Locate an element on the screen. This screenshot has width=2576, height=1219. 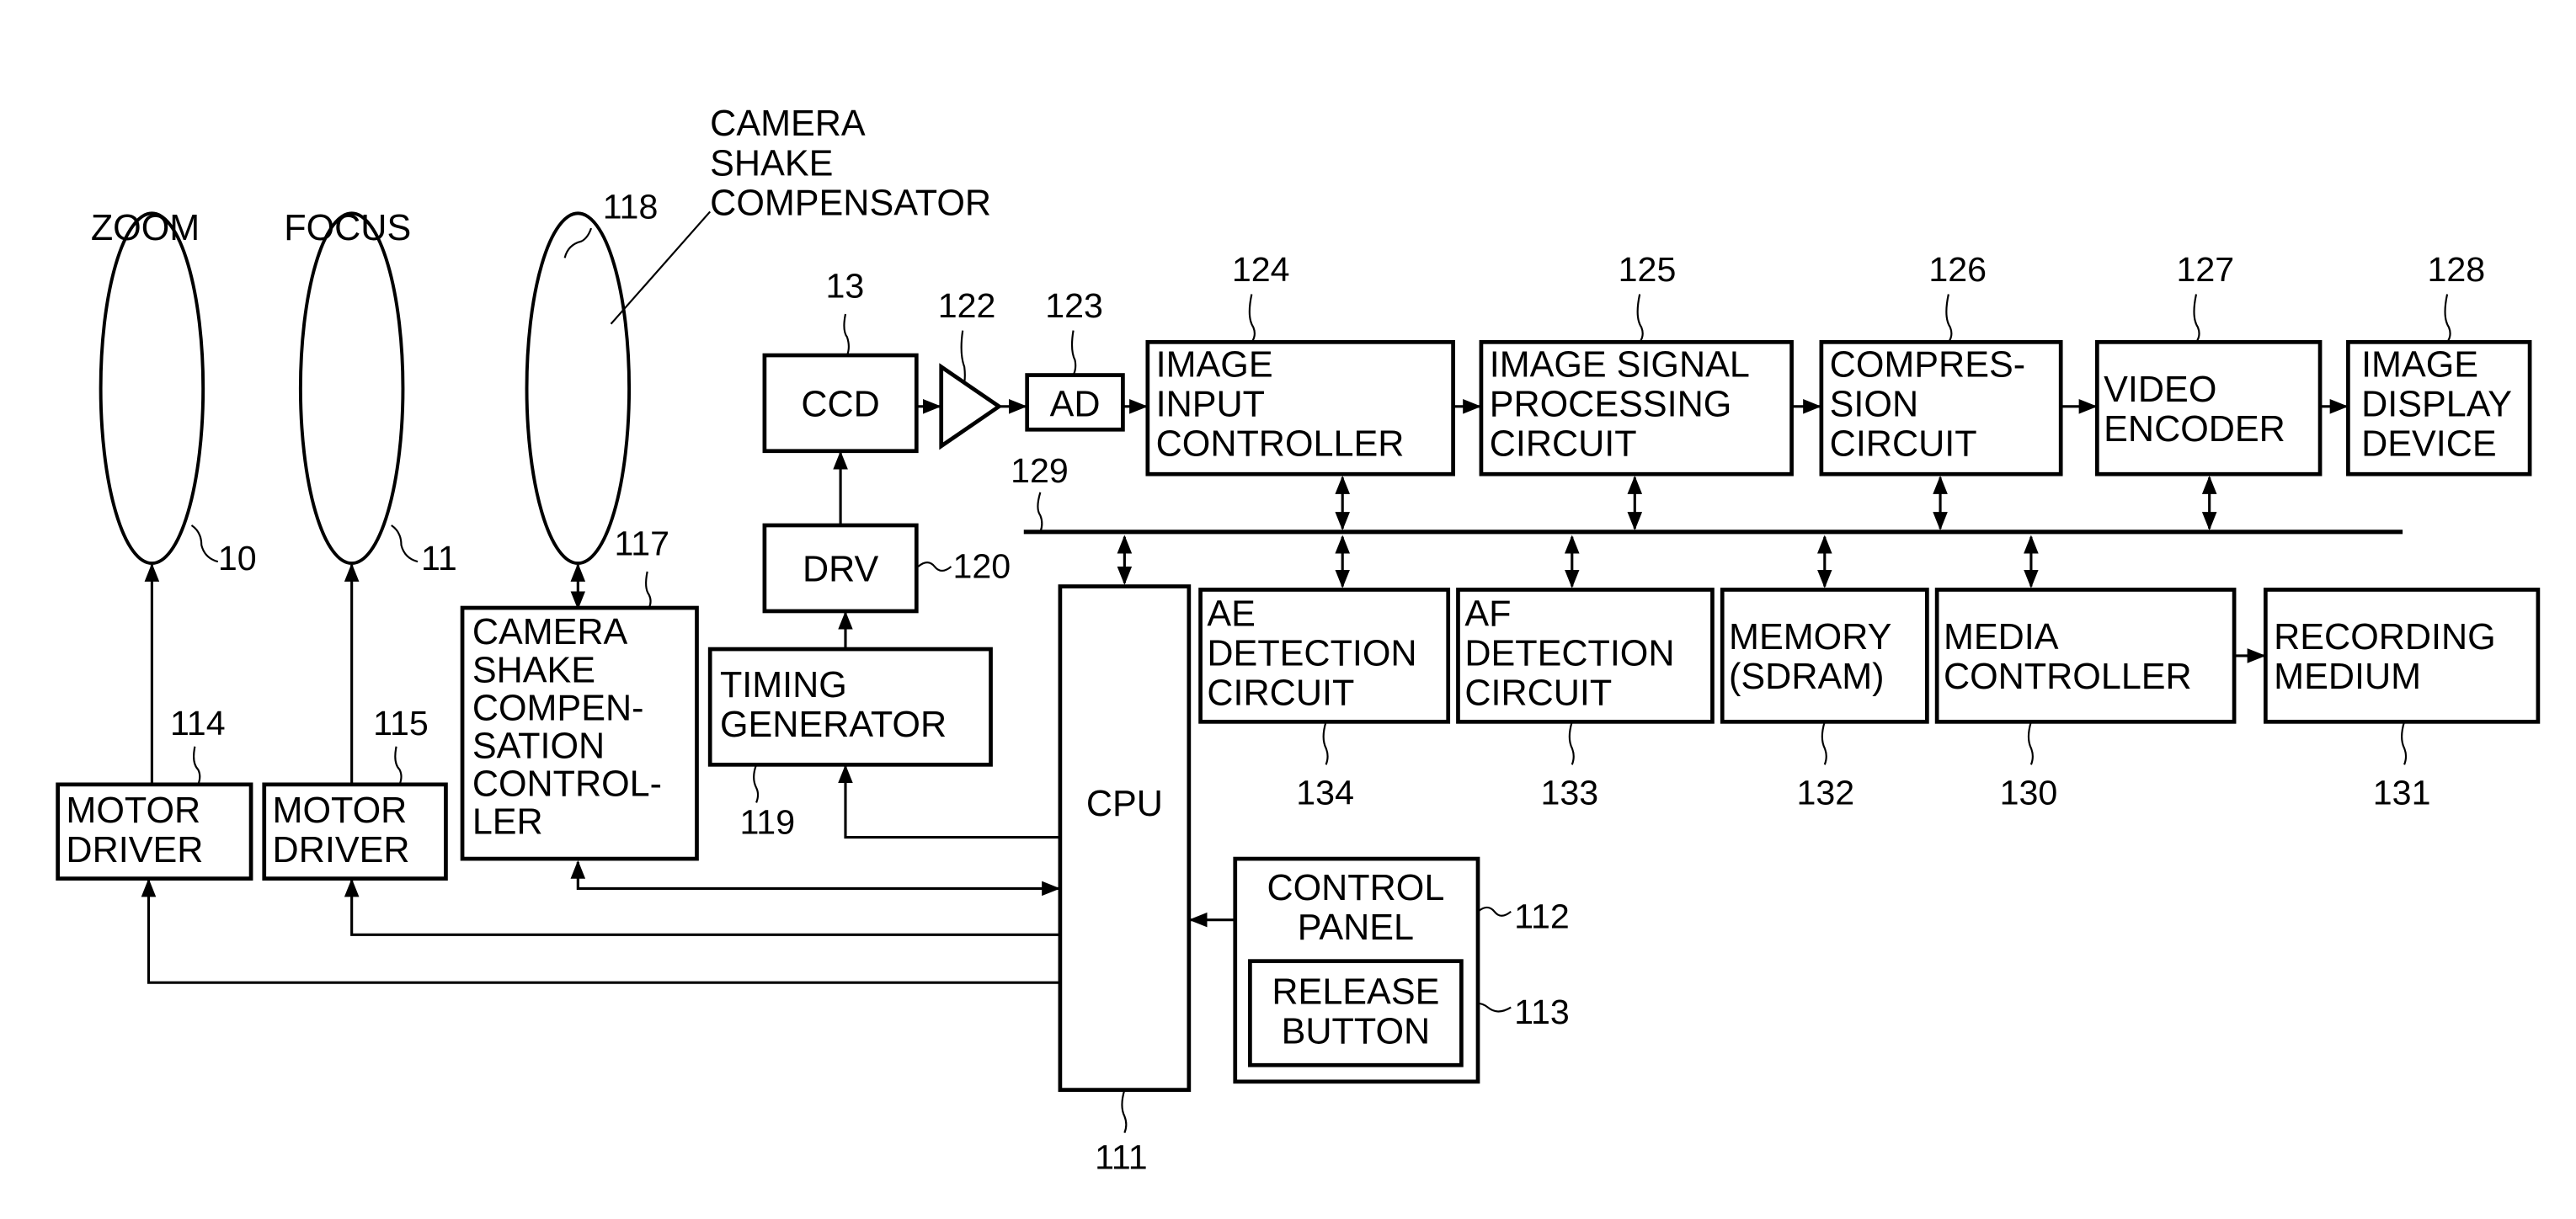
cpu-label: CPU is located at coordinates (1124, 804).